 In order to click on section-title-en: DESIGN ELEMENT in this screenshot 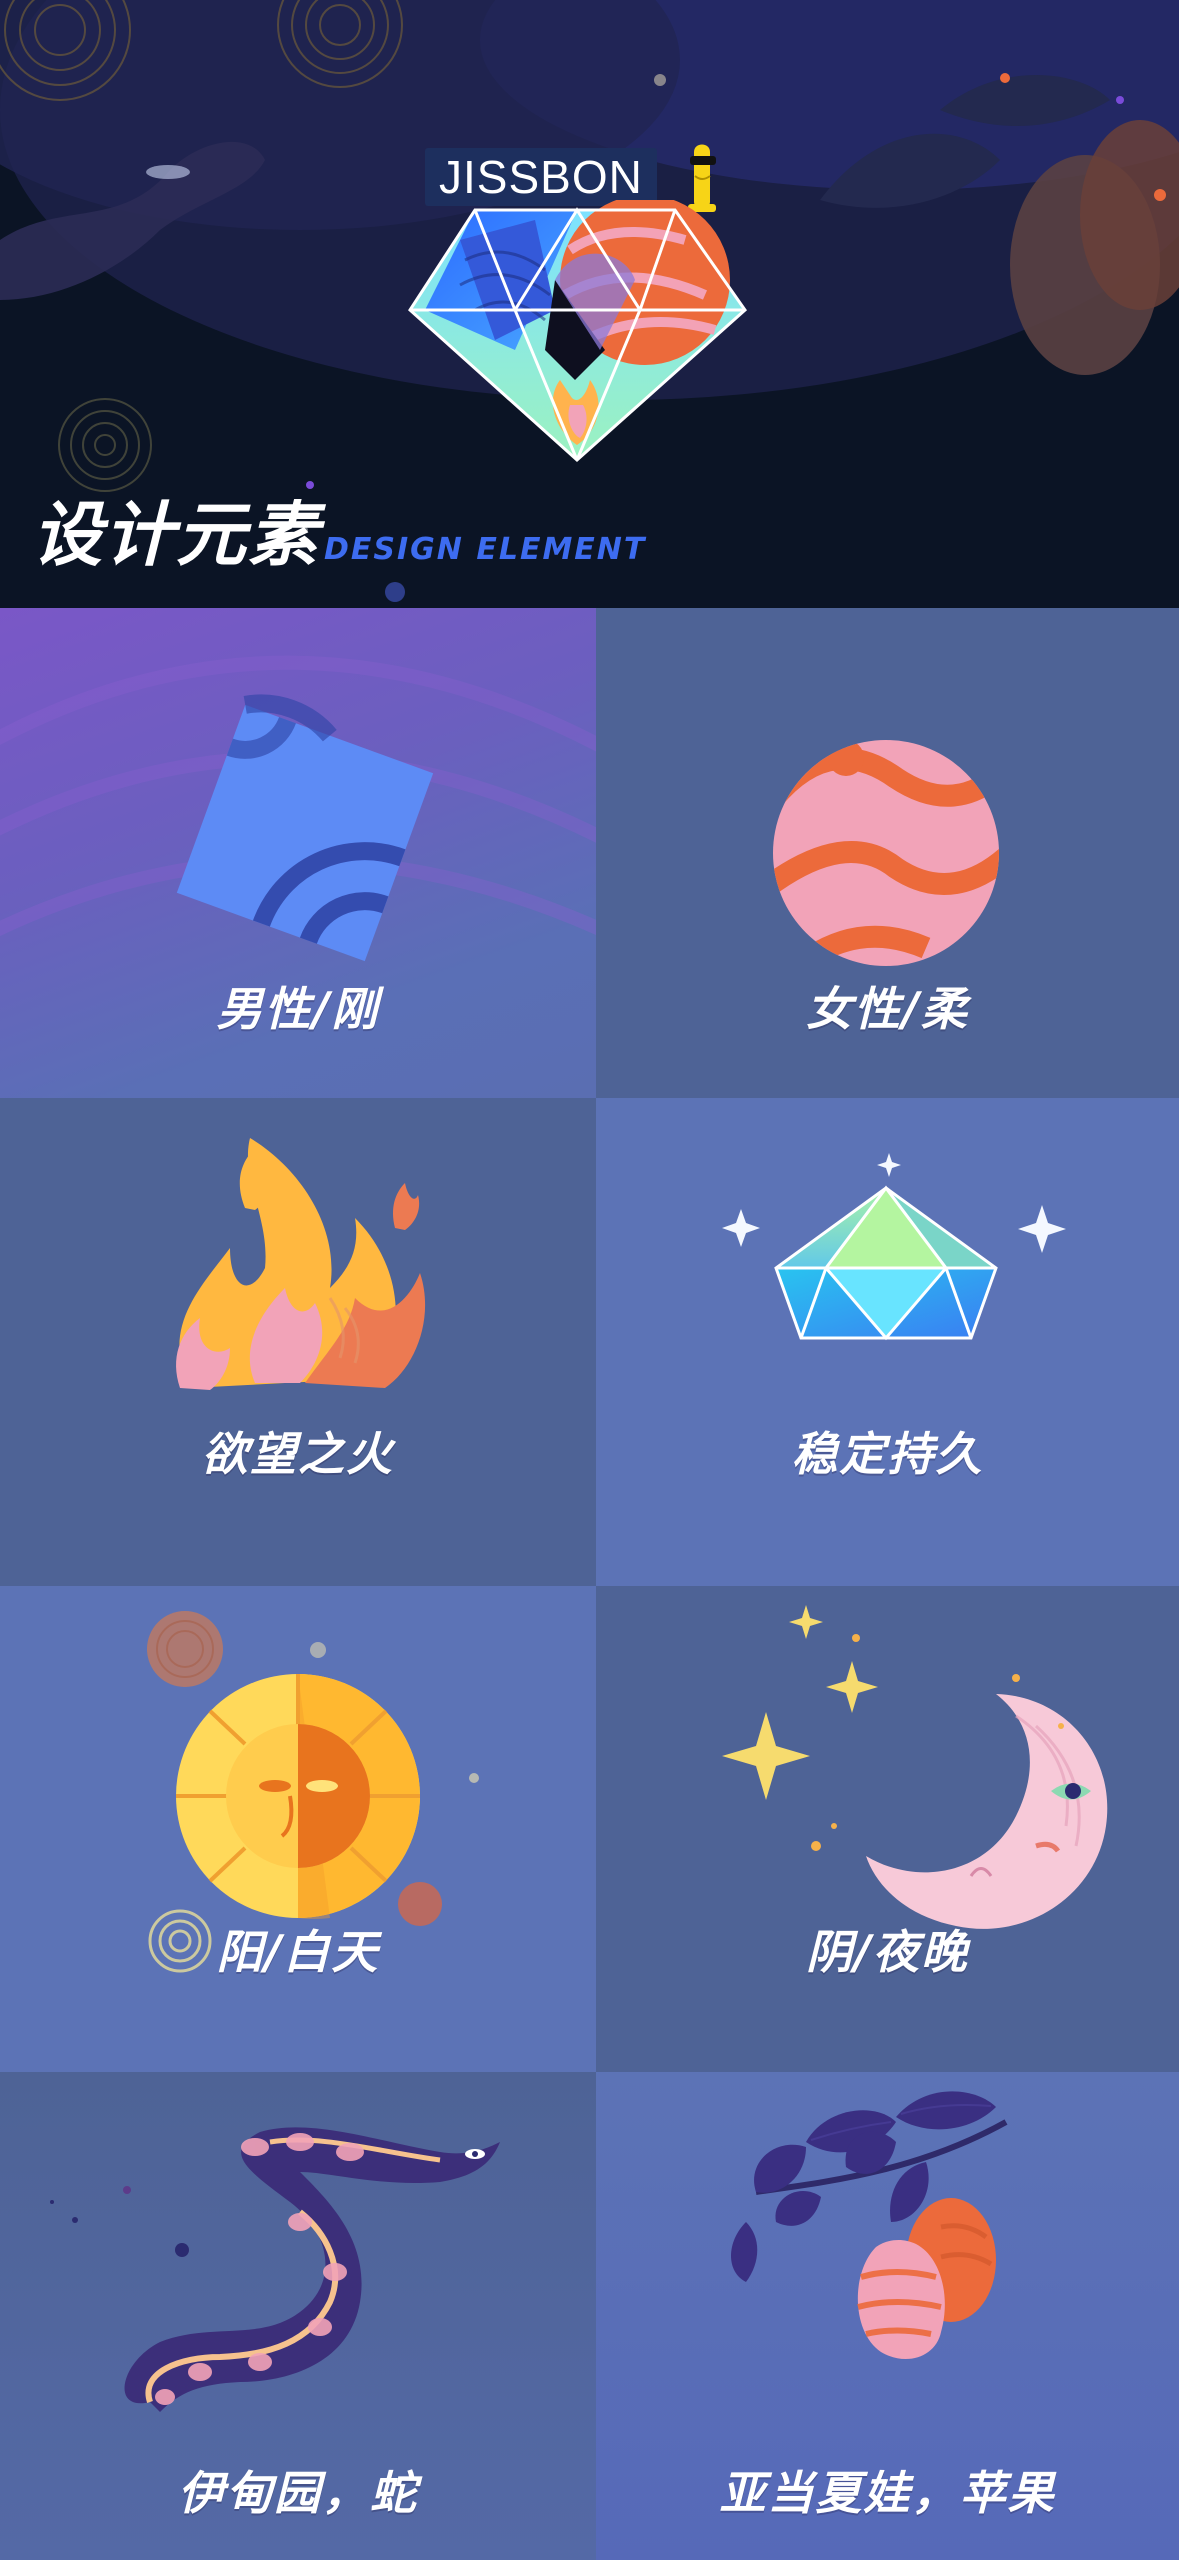, I will do `click(485, 549)`.